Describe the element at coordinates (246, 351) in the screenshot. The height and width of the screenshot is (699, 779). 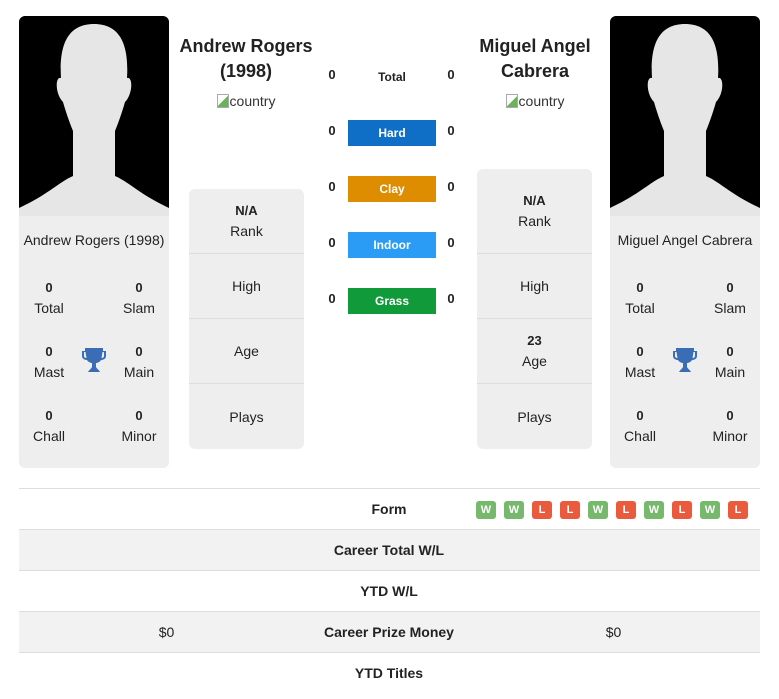
I see `info-age: Age` at that location.